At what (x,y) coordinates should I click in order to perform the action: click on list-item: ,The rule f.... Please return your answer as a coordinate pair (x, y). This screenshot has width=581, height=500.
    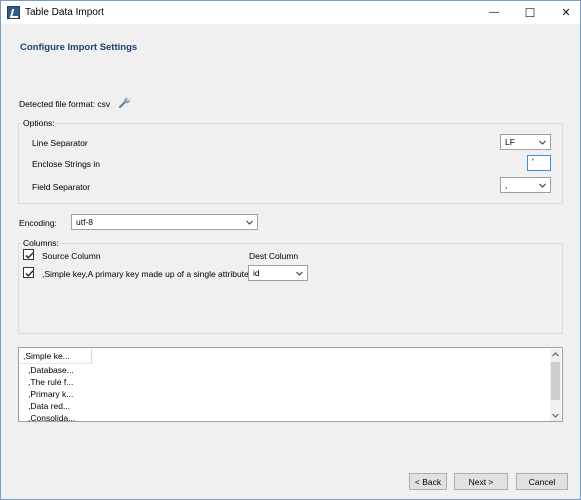
    Looking at the image, I should click on (50, 382).